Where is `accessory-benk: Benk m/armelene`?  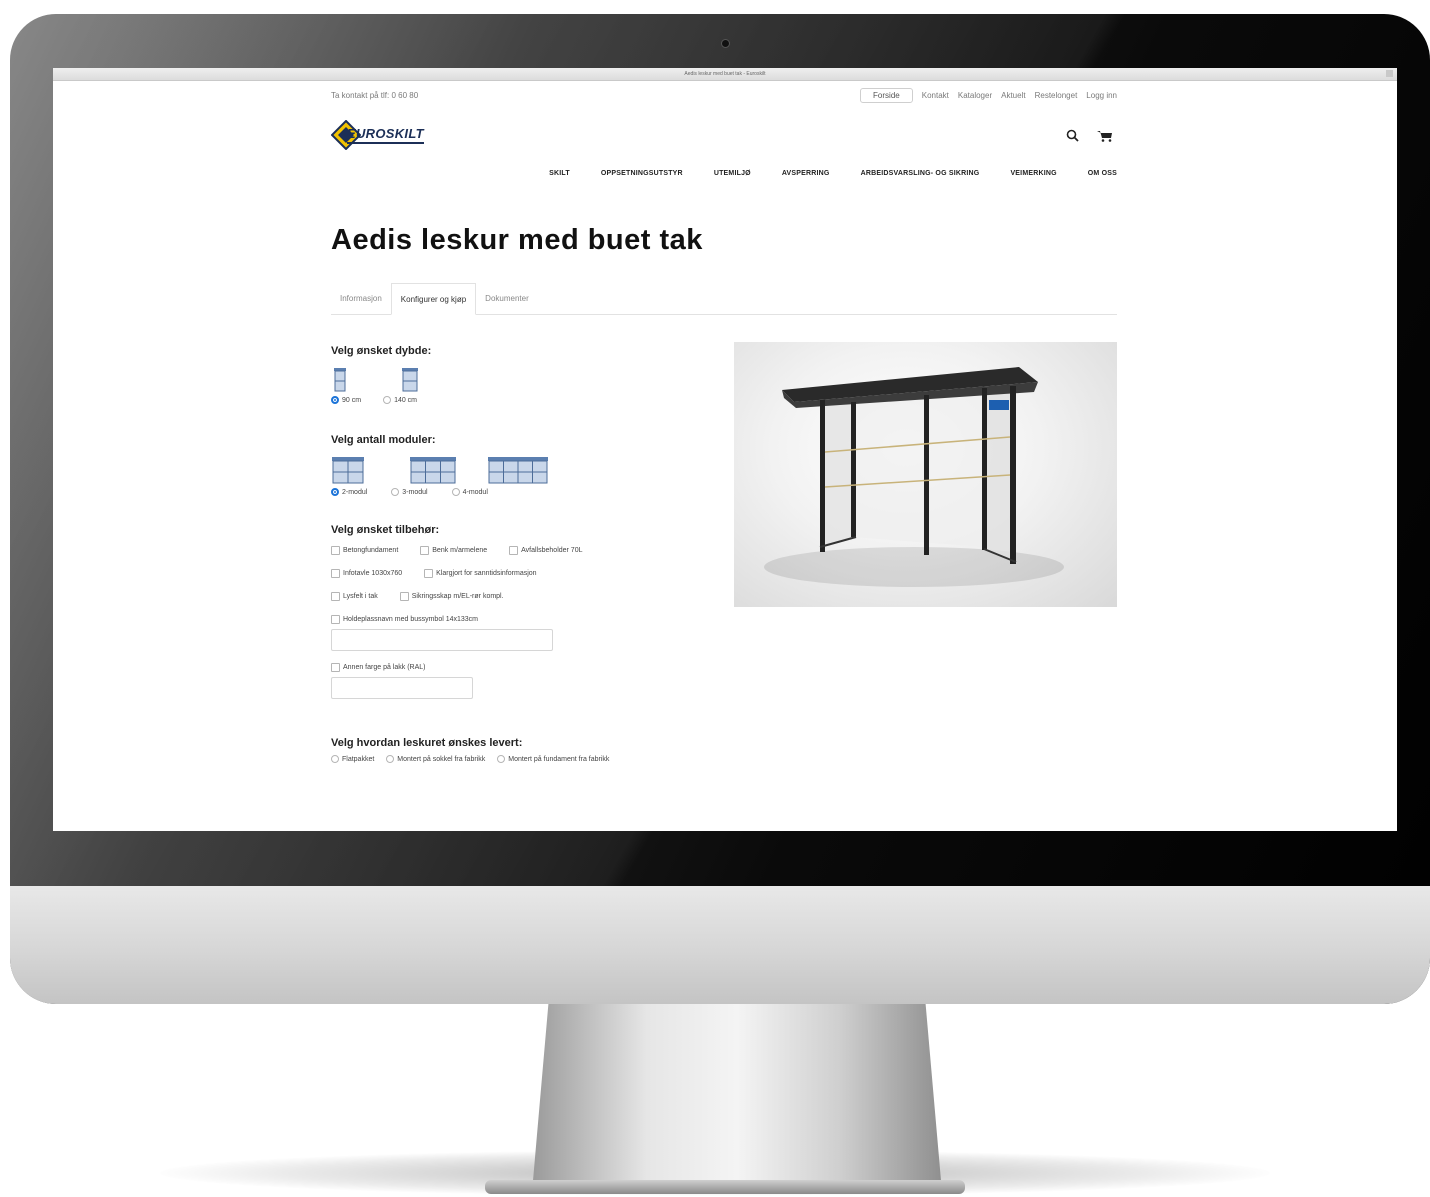 accessory-benk: Benk m/armelene is located at coordinates (453, 550).